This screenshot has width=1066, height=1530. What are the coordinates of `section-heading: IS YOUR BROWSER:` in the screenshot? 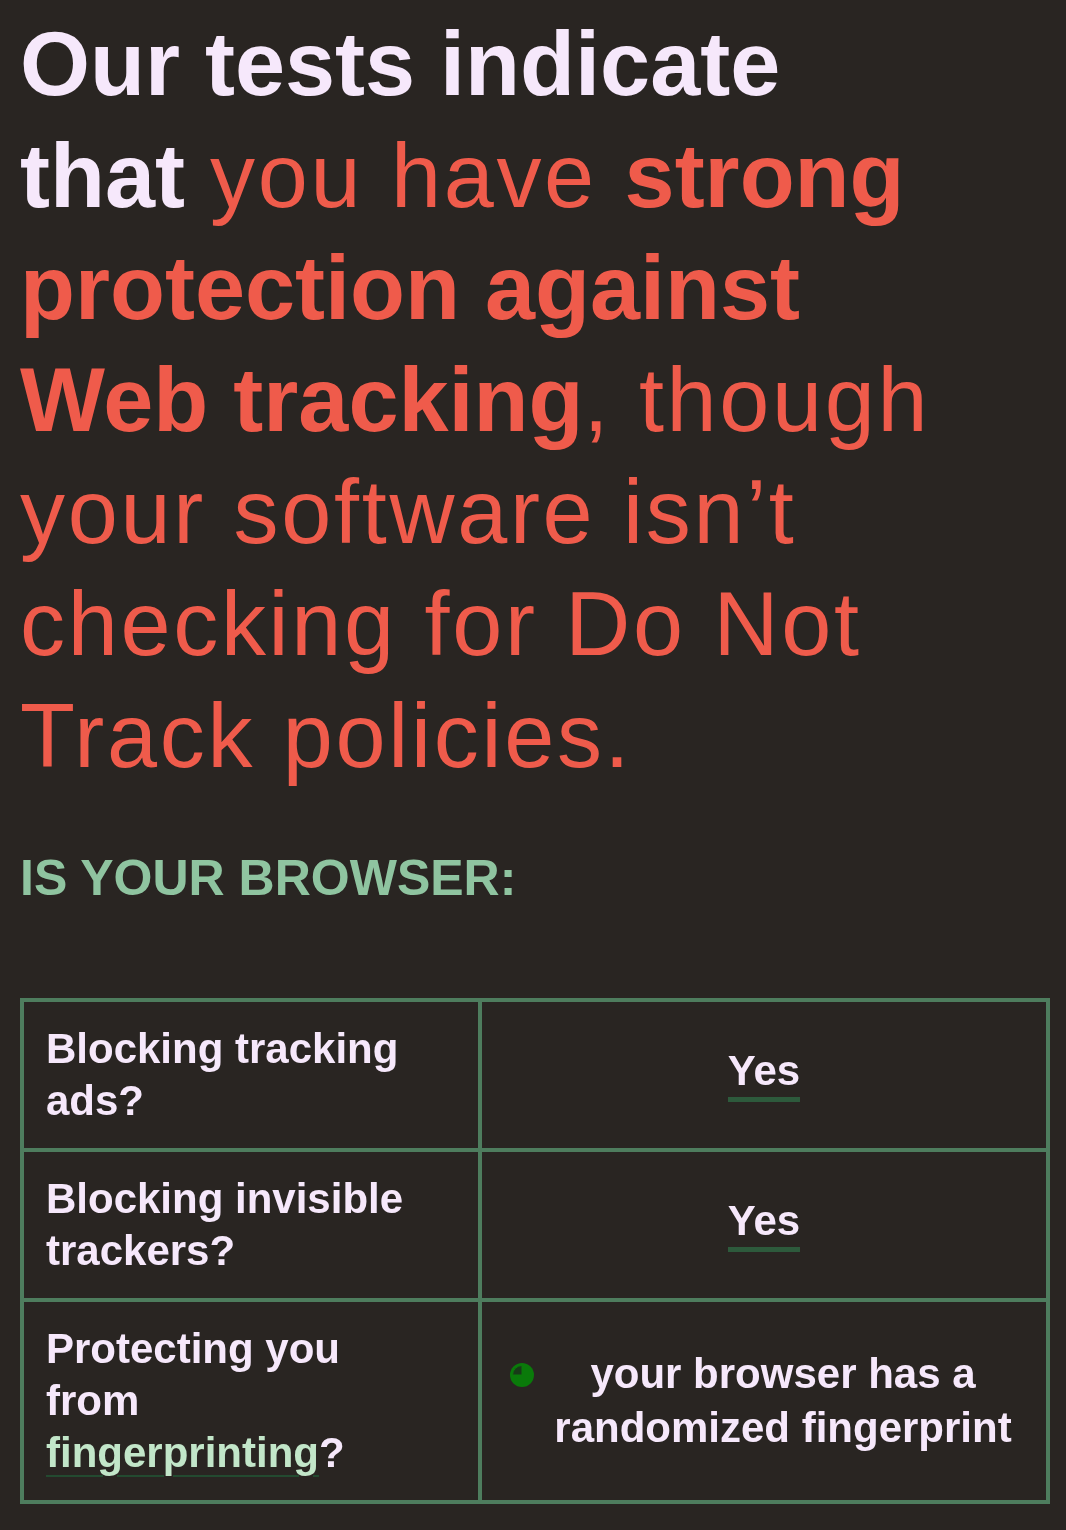 It's located at (268, 878).